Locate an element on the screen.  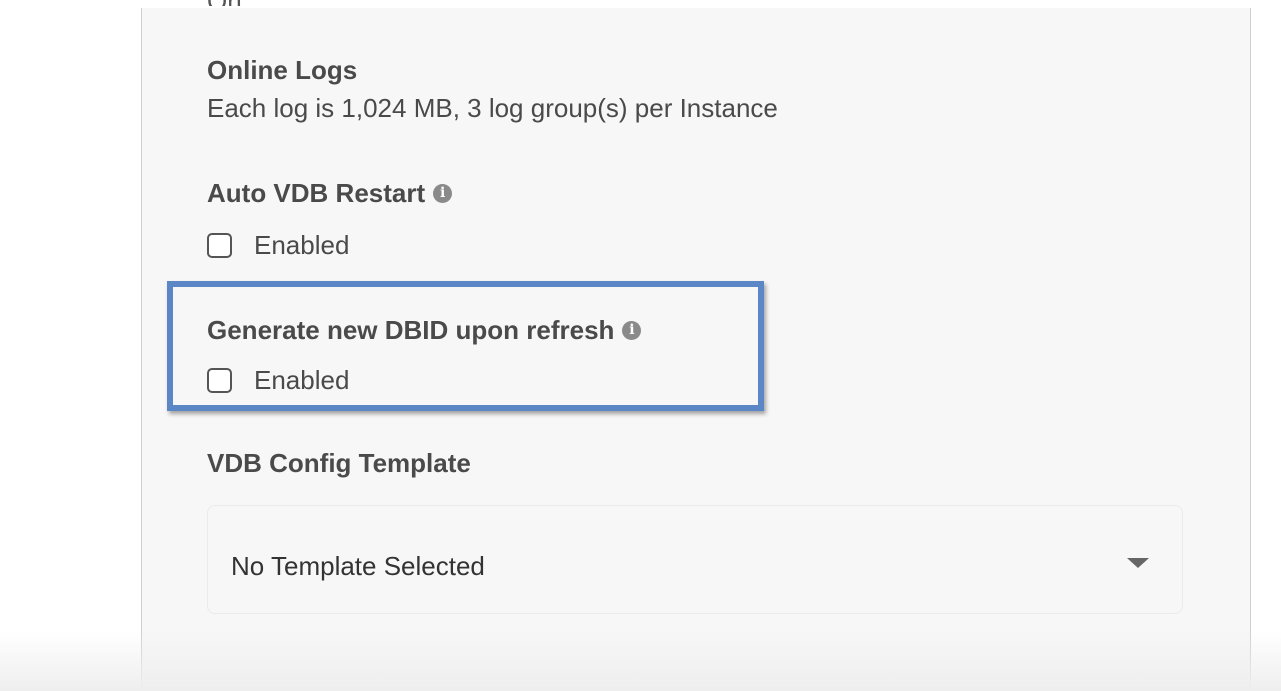
previous-setting-value: On is located at coordinates (224, 3).